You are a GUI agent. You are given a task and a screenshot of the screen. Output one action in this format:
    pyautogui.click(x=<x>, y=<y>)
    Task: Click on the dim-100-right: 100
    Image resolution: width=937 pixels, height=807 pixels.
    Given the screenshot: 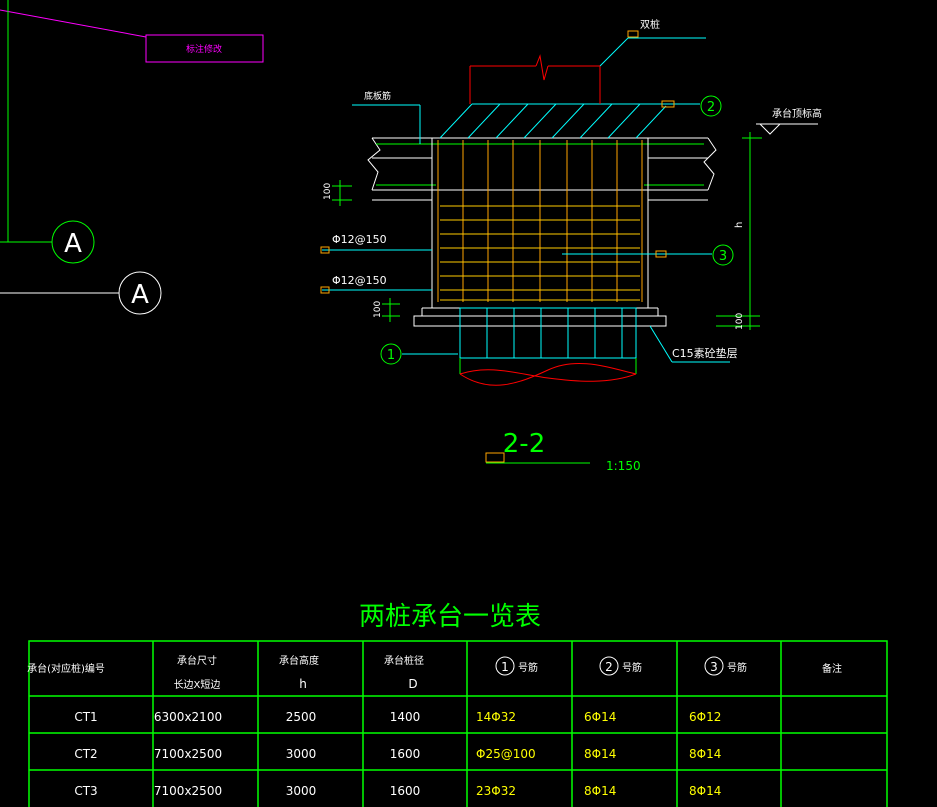 What is the action you would take?
    pyautogui.click(x=740, y=321)
    